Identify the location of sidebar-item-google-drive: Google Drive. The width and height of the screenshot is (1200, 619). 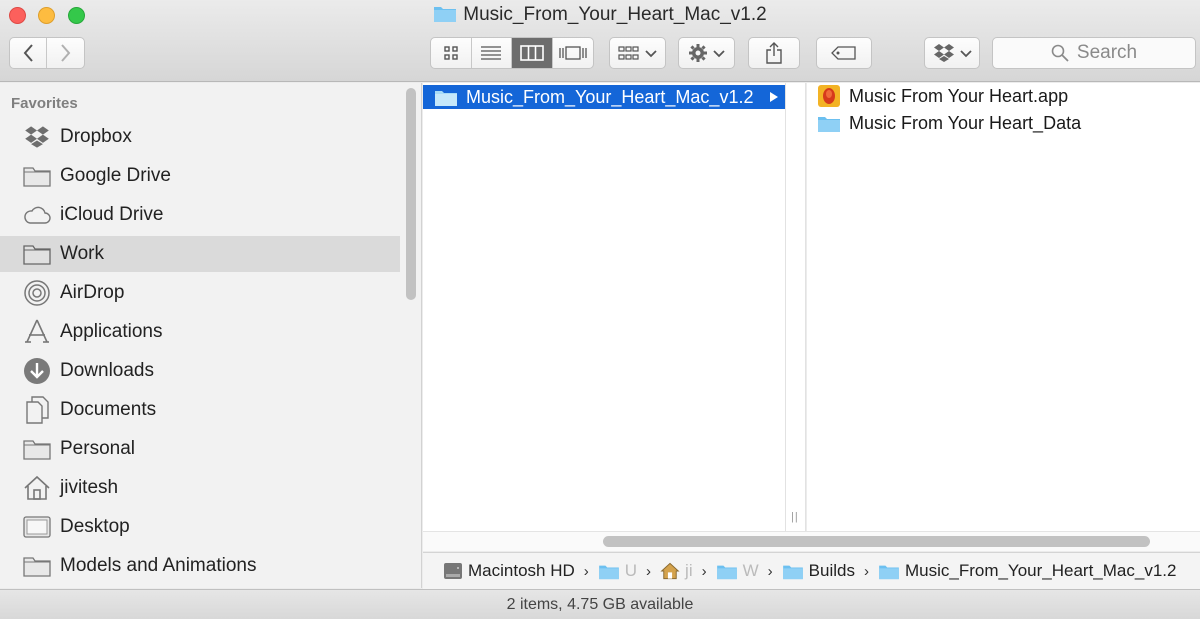
(200, 176).